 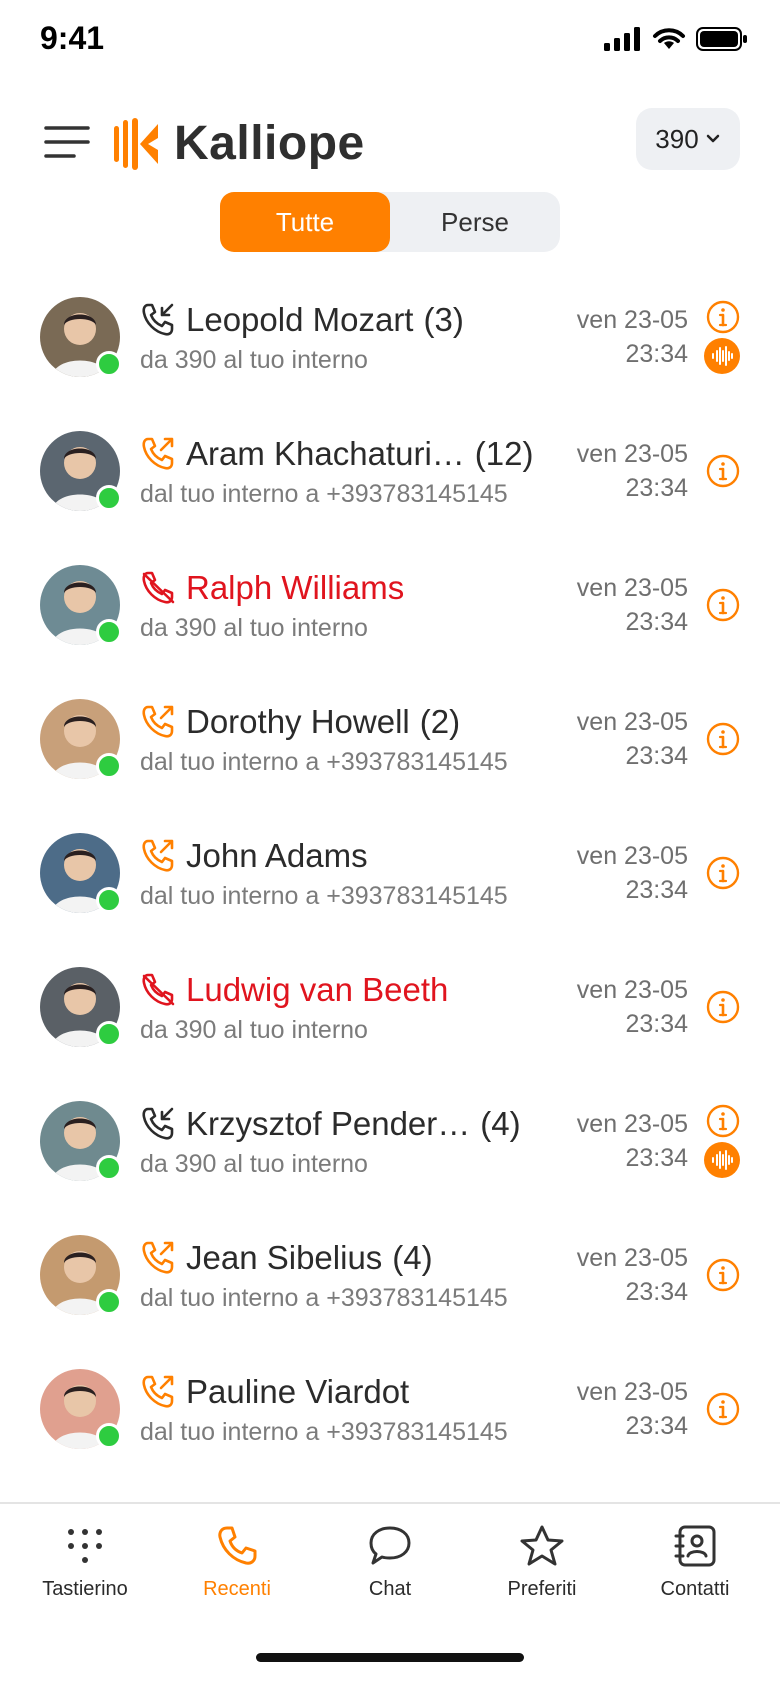 I want to click on battery-icon, so click(x=721, y=39).